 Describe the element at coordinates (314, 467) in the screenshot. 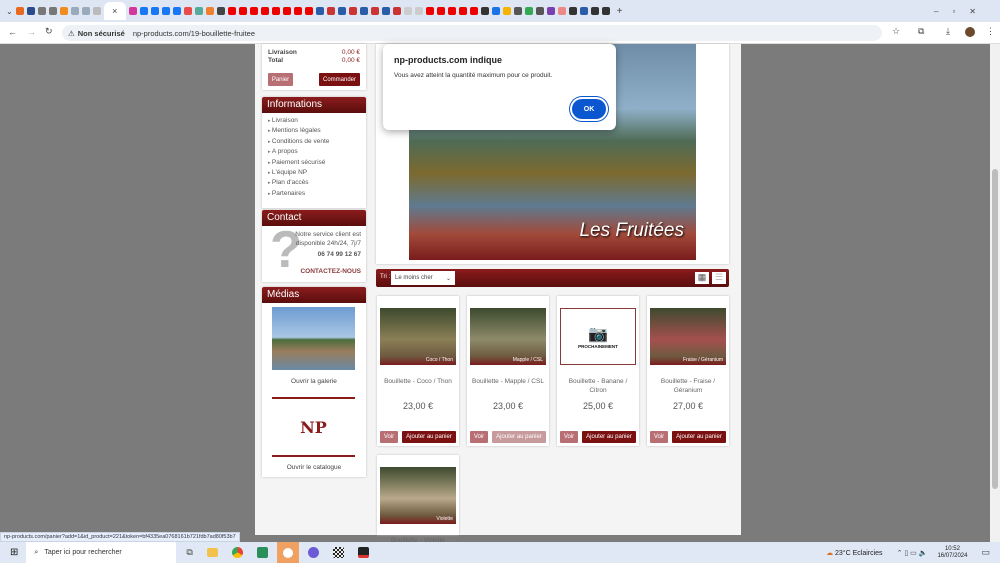

I see `catalogue-link: Ouvrir le catalogue` at that location.